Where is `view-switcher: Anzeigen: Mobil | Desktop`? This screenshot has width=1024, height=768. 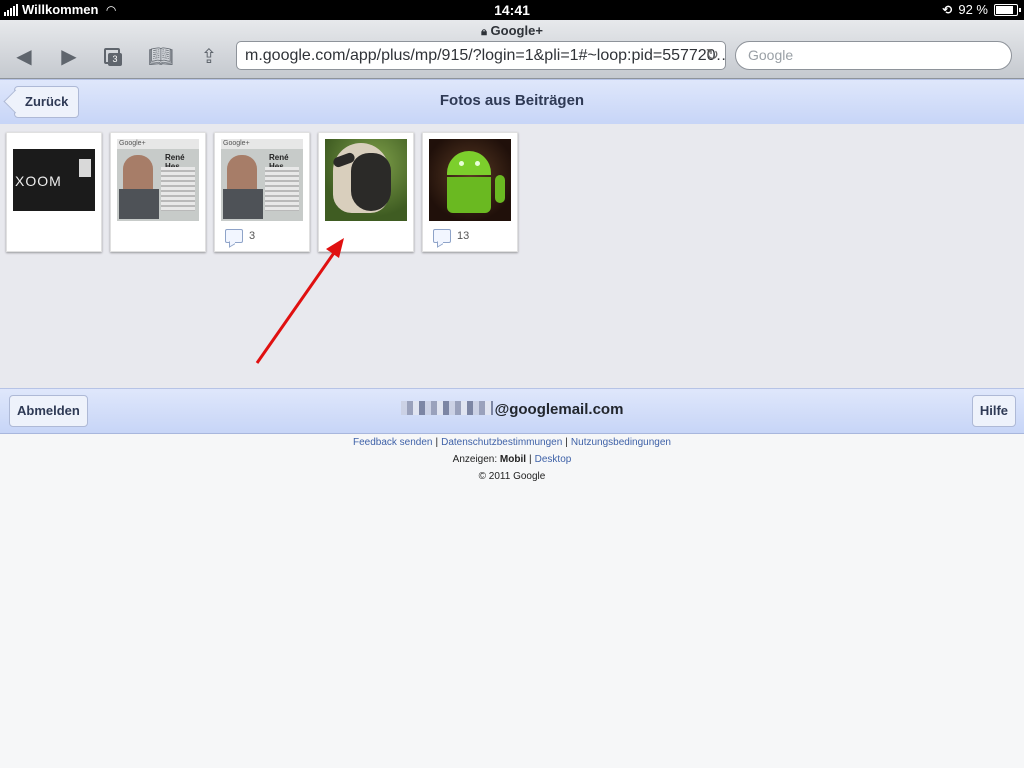 view-switcher: Anzeigen: Mobil | Desktop is located at coordinates (512, 459).